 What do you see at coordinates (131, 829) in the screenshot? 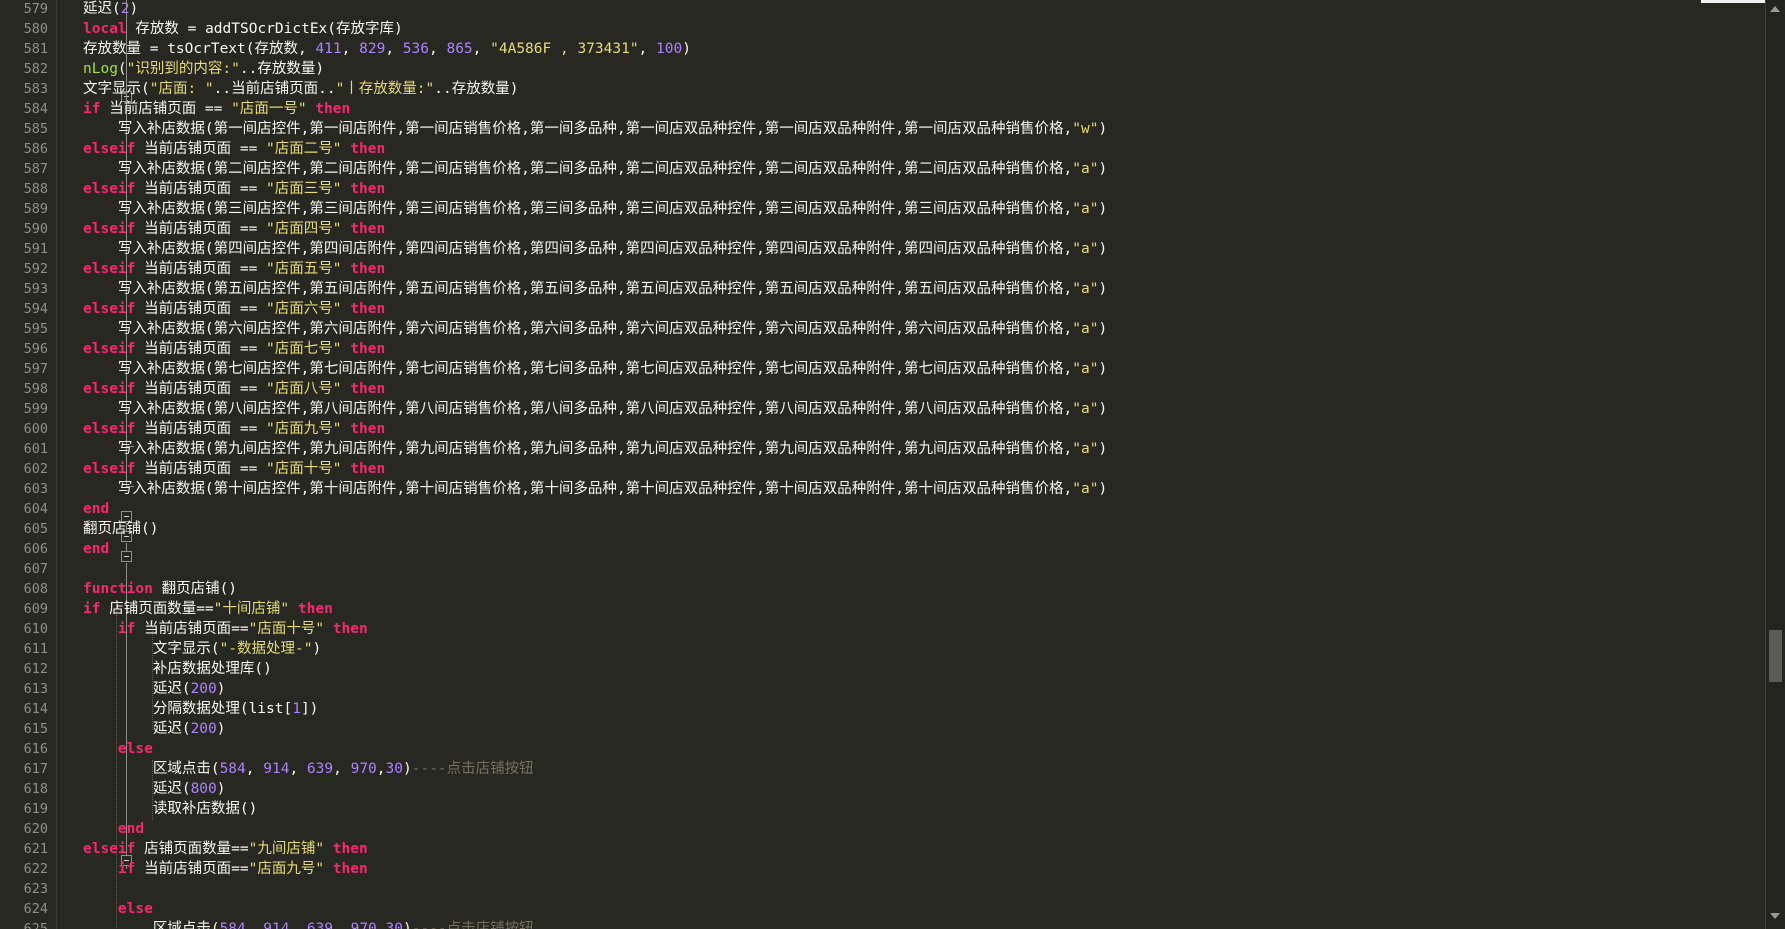
I see `code-token: end` at bounding box center [131, 829].